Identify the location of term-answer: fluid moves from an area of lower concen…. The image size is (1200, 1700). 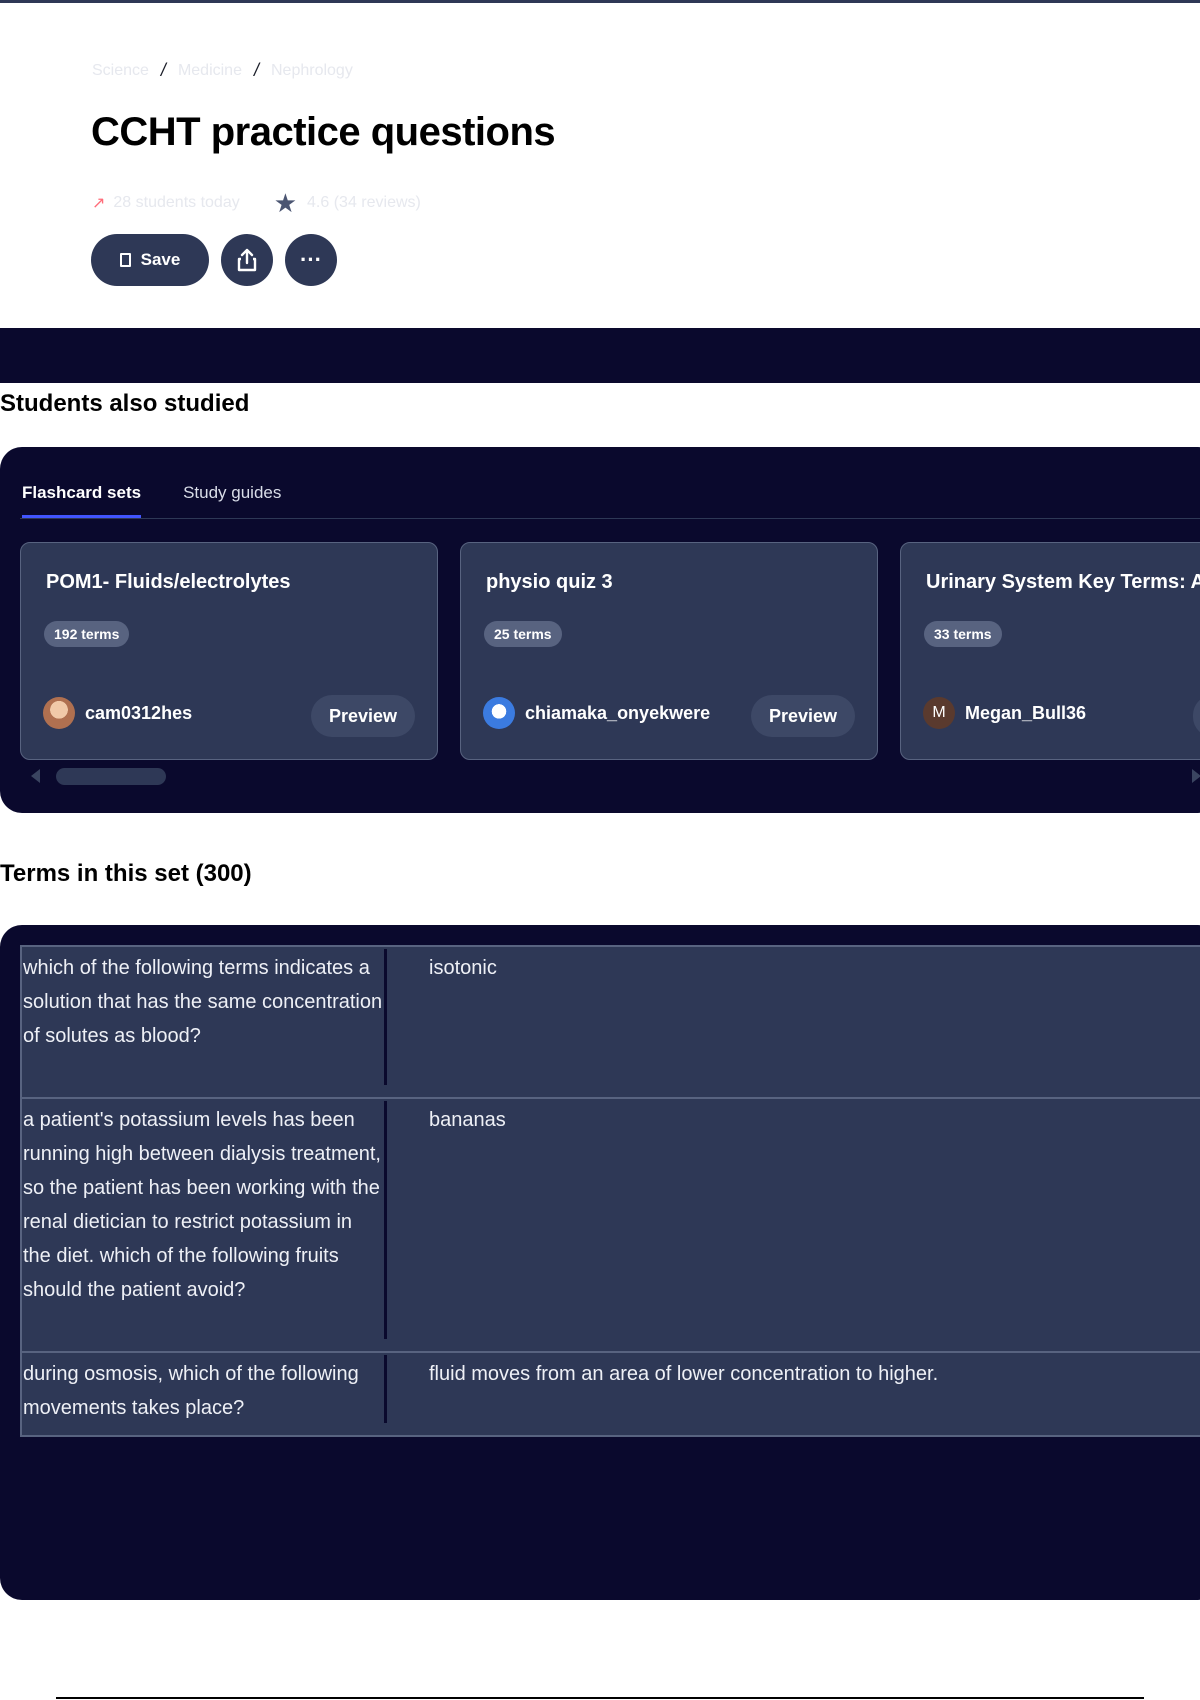
(684, 1374).